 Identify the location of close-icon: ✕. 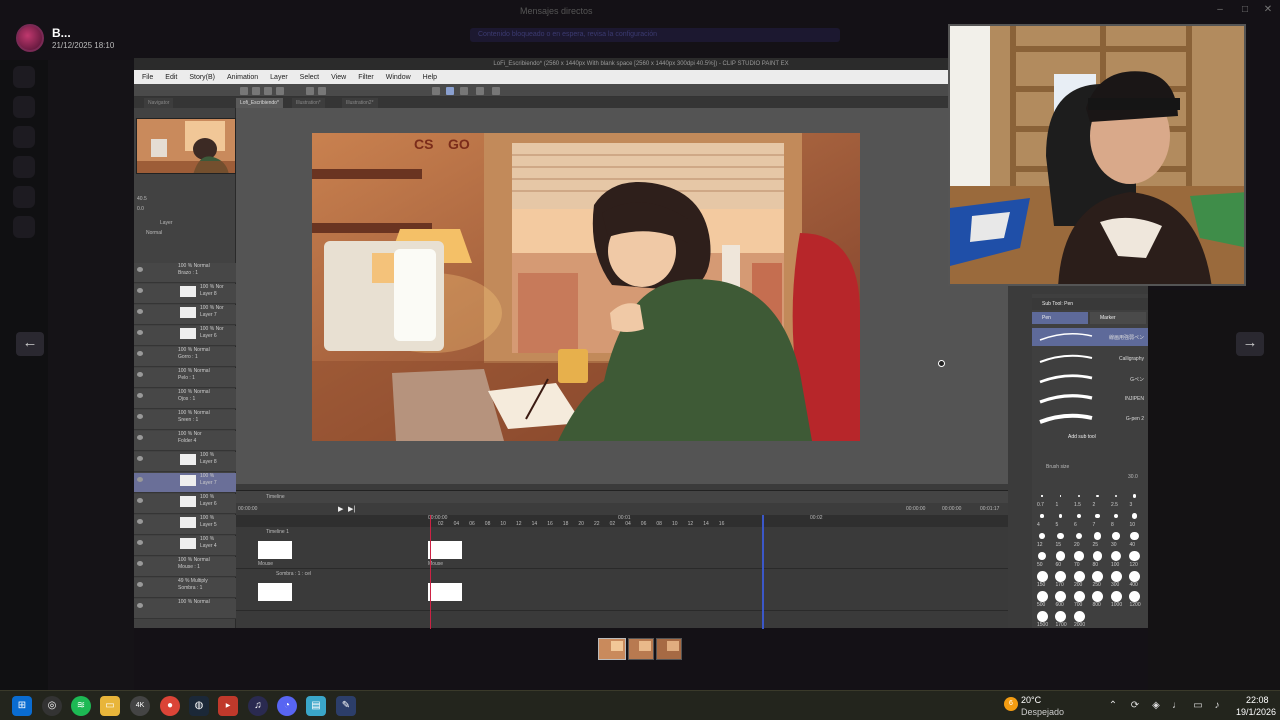
(1268, 10).